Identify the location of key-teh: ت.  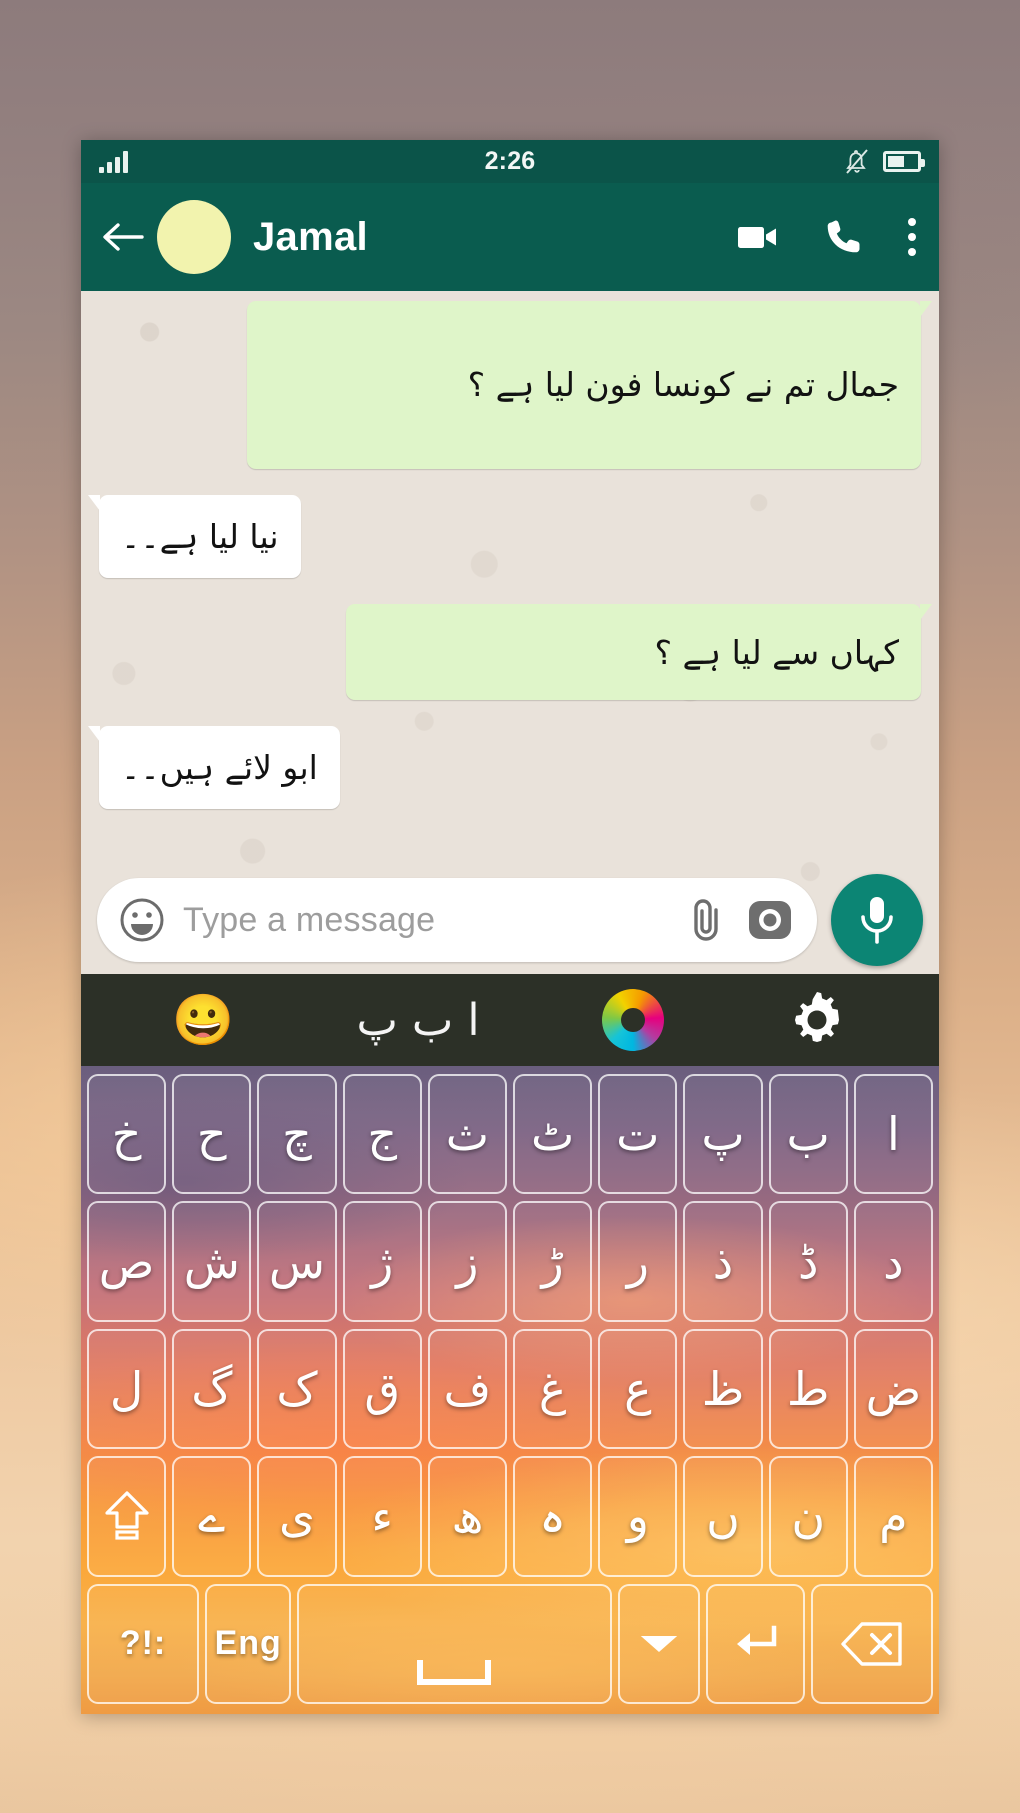
(638, 1134).